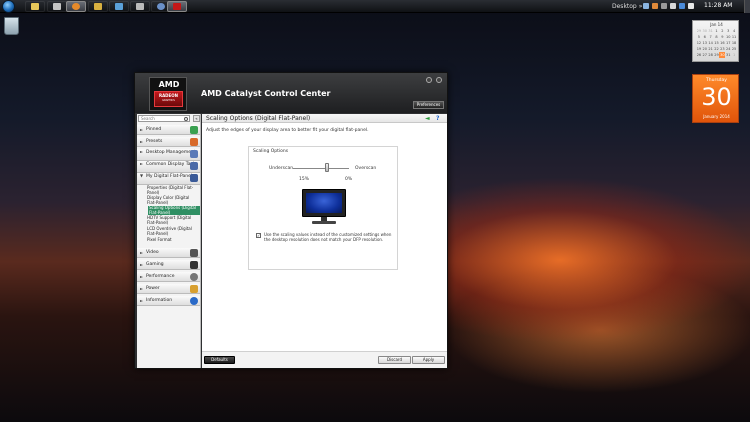 The height and width of the screenshot is (422, 750). I want to click on browser-icon, so click(76, 6).